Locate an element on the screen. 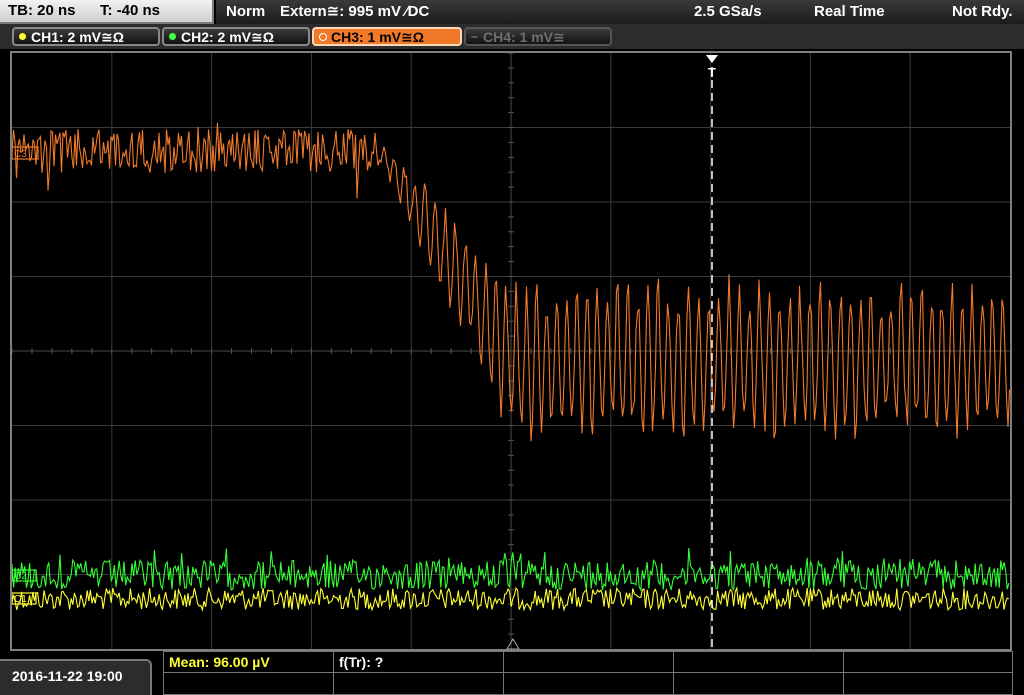 The image size is (1024, 695). measurement-table: Mean: 96.00 µV f(Tr): ? is located at coordinates (588, 673).